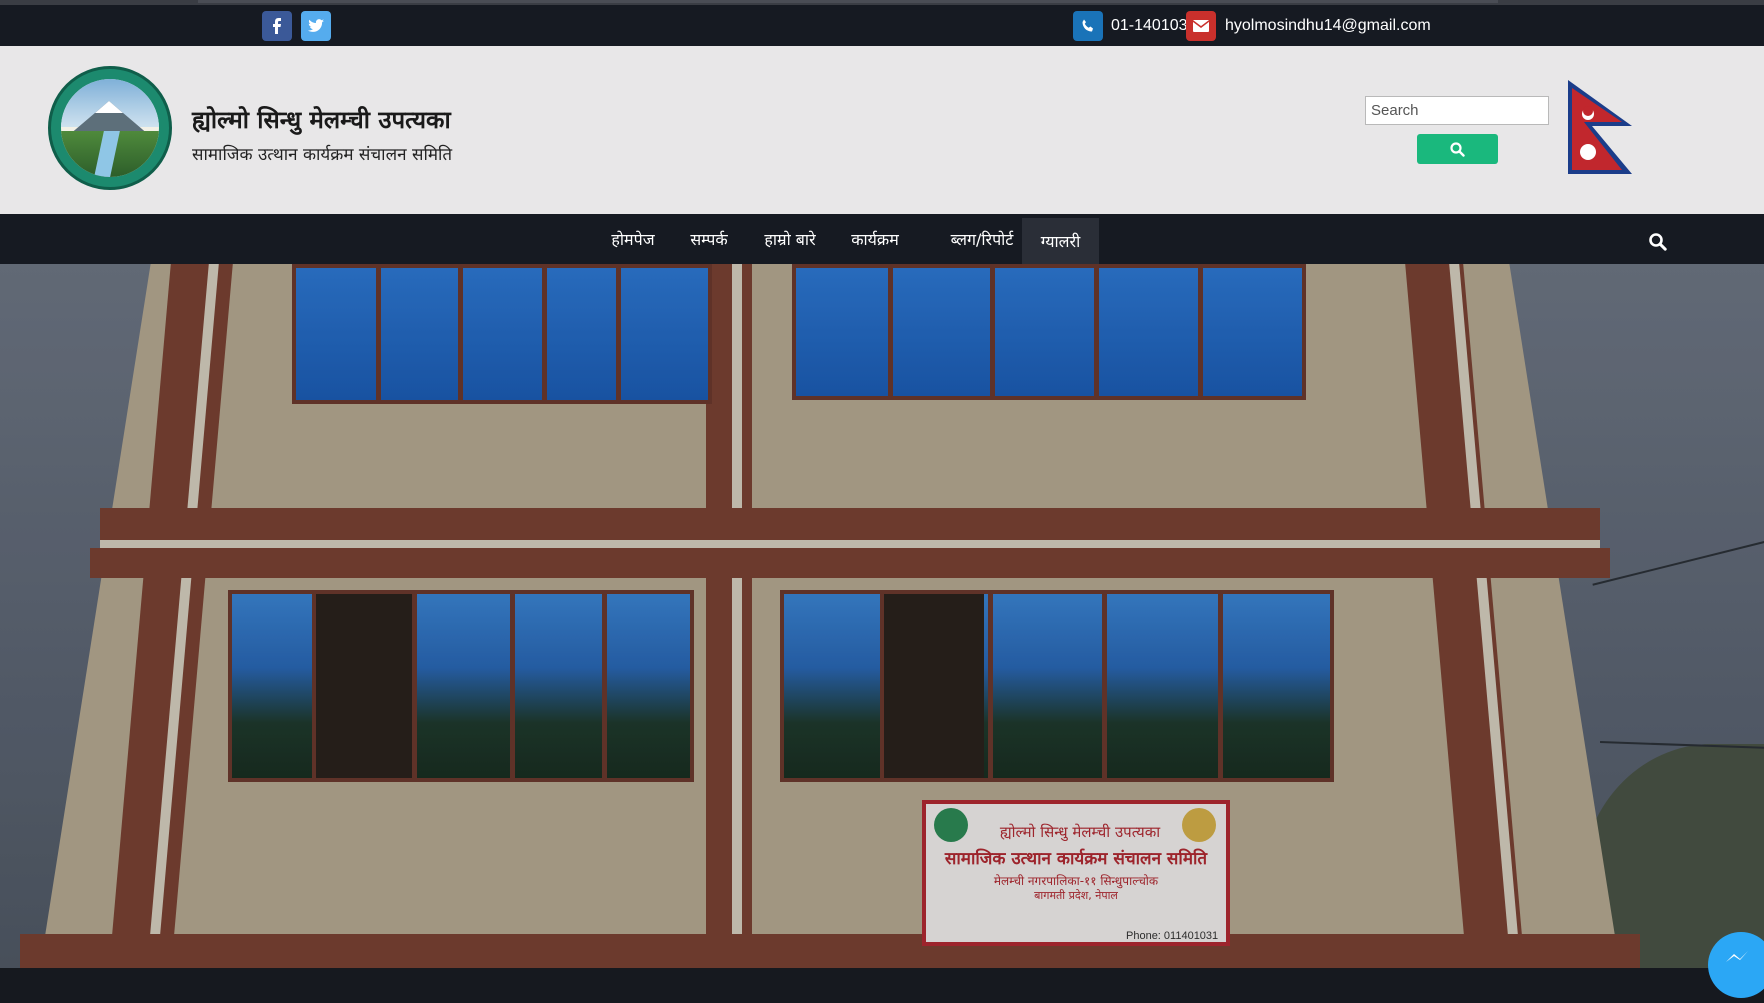  I want to click on search-icon, so click(1457, 149).